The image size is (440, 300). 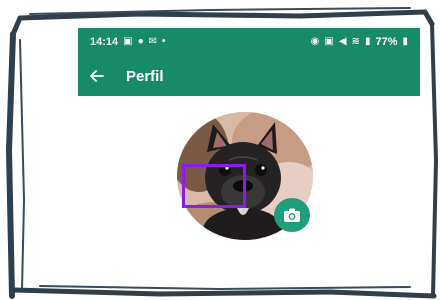 What do you see at coordinates (214, 186) in the screenshot?
I see `camera-highlight-box` at bounding box center [214, 186].